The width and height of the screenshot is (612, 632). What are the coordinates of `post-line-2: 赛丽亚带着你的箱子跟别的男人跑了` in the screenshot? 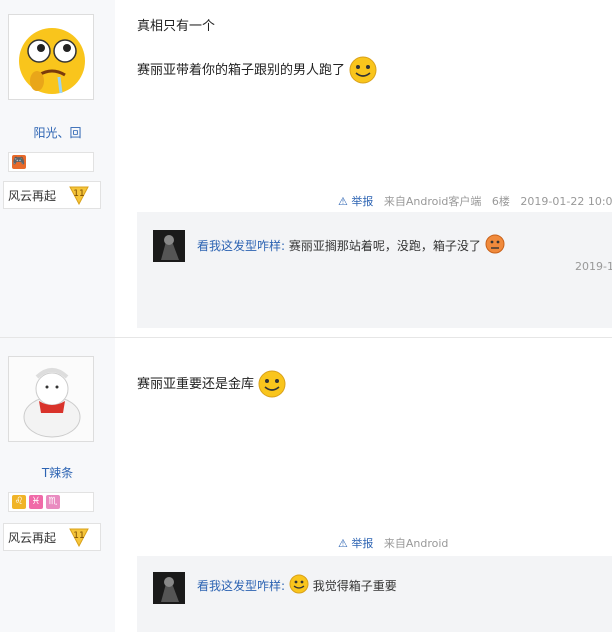 It's located at (241, 70).